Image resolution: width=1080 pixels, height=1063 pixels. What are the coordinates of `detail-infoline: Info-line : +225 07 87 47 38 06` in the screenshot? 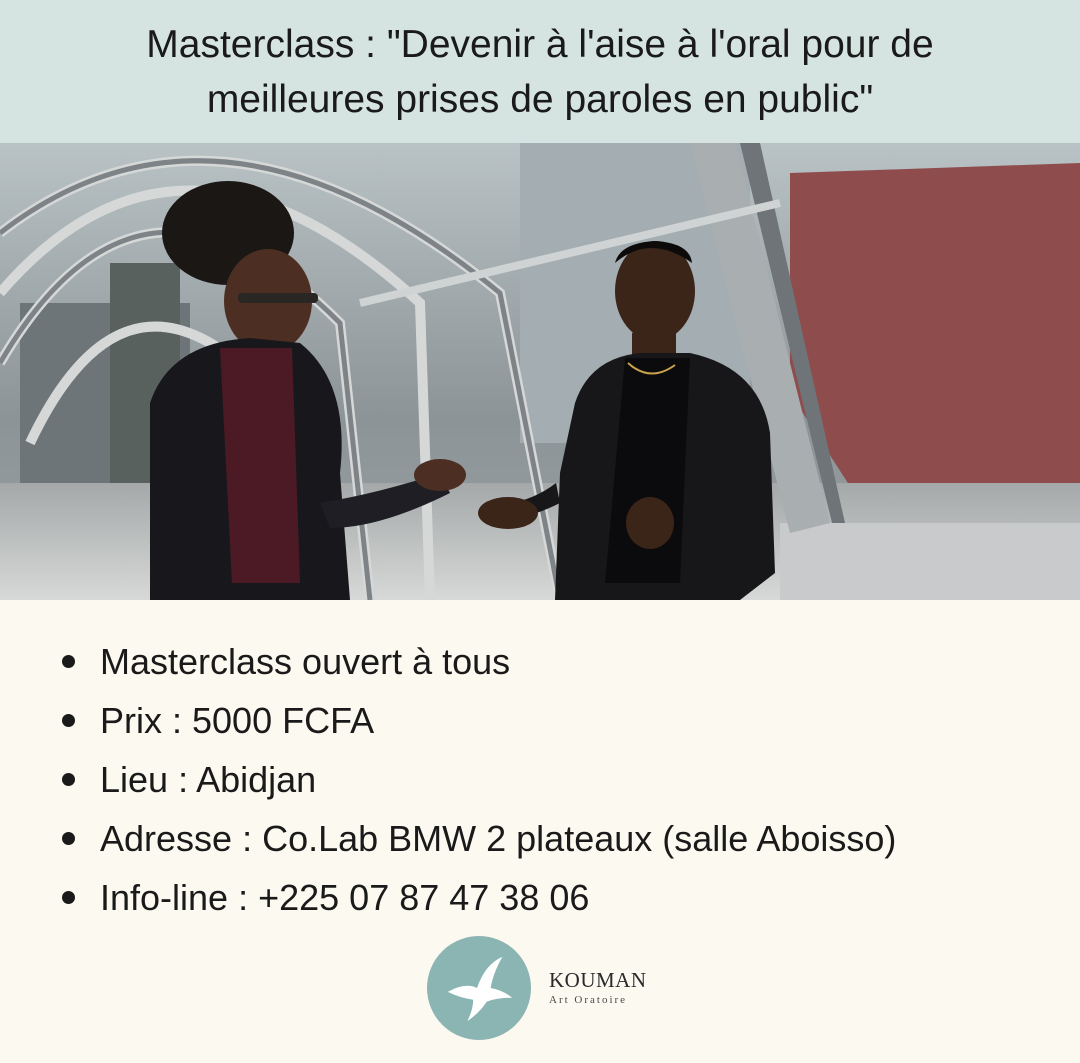 It's located at (345, 897).